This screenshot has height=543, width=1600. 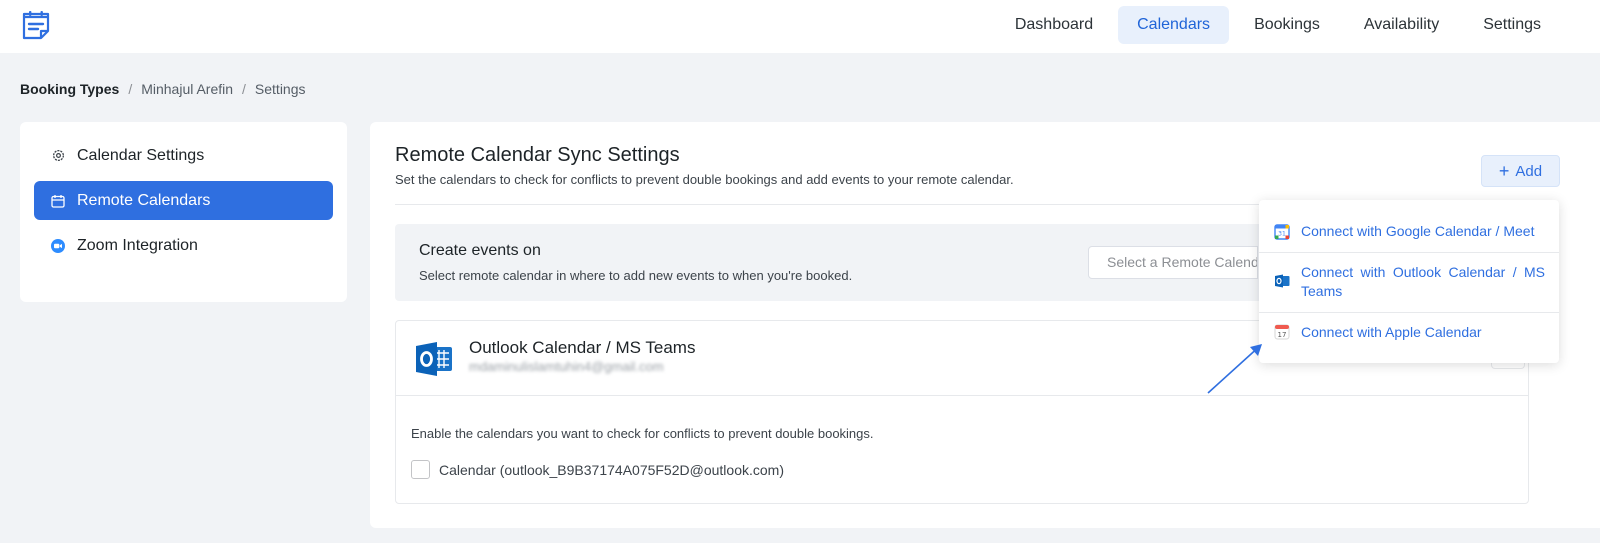 I want to click on gear-icon, so click(x=58, y=156).